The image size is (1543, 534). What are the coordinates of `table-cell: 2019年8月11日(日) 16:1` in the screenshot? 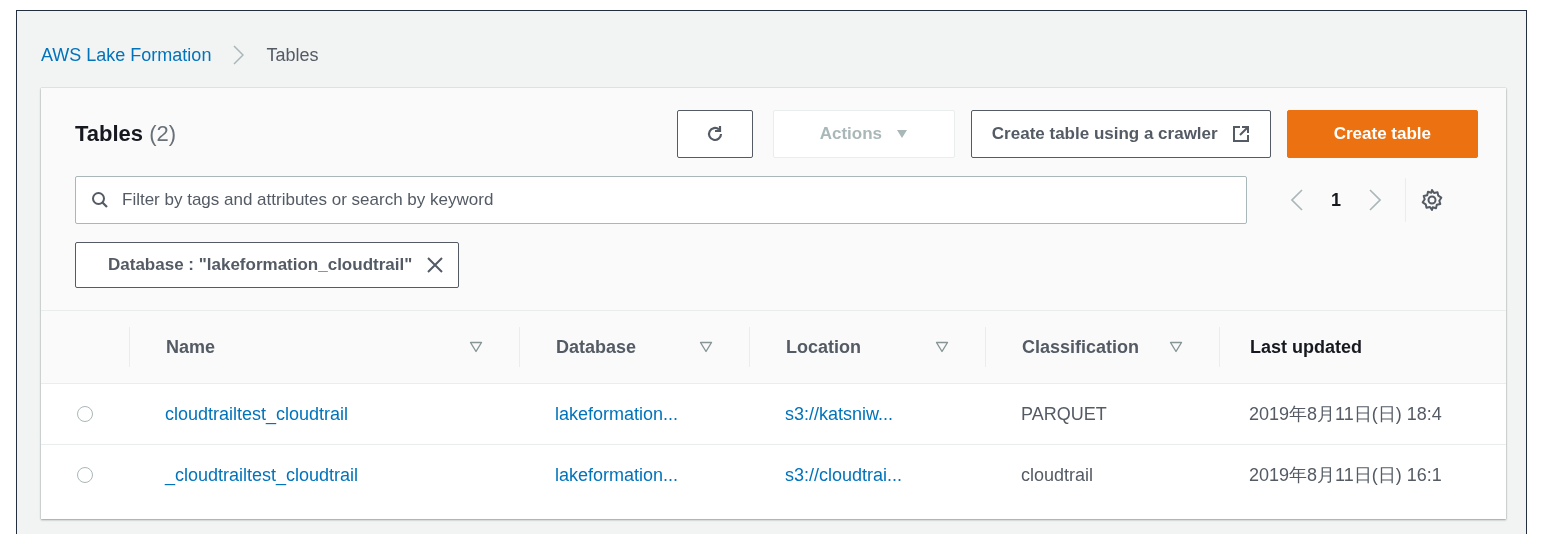 It's located at (1345, 475).